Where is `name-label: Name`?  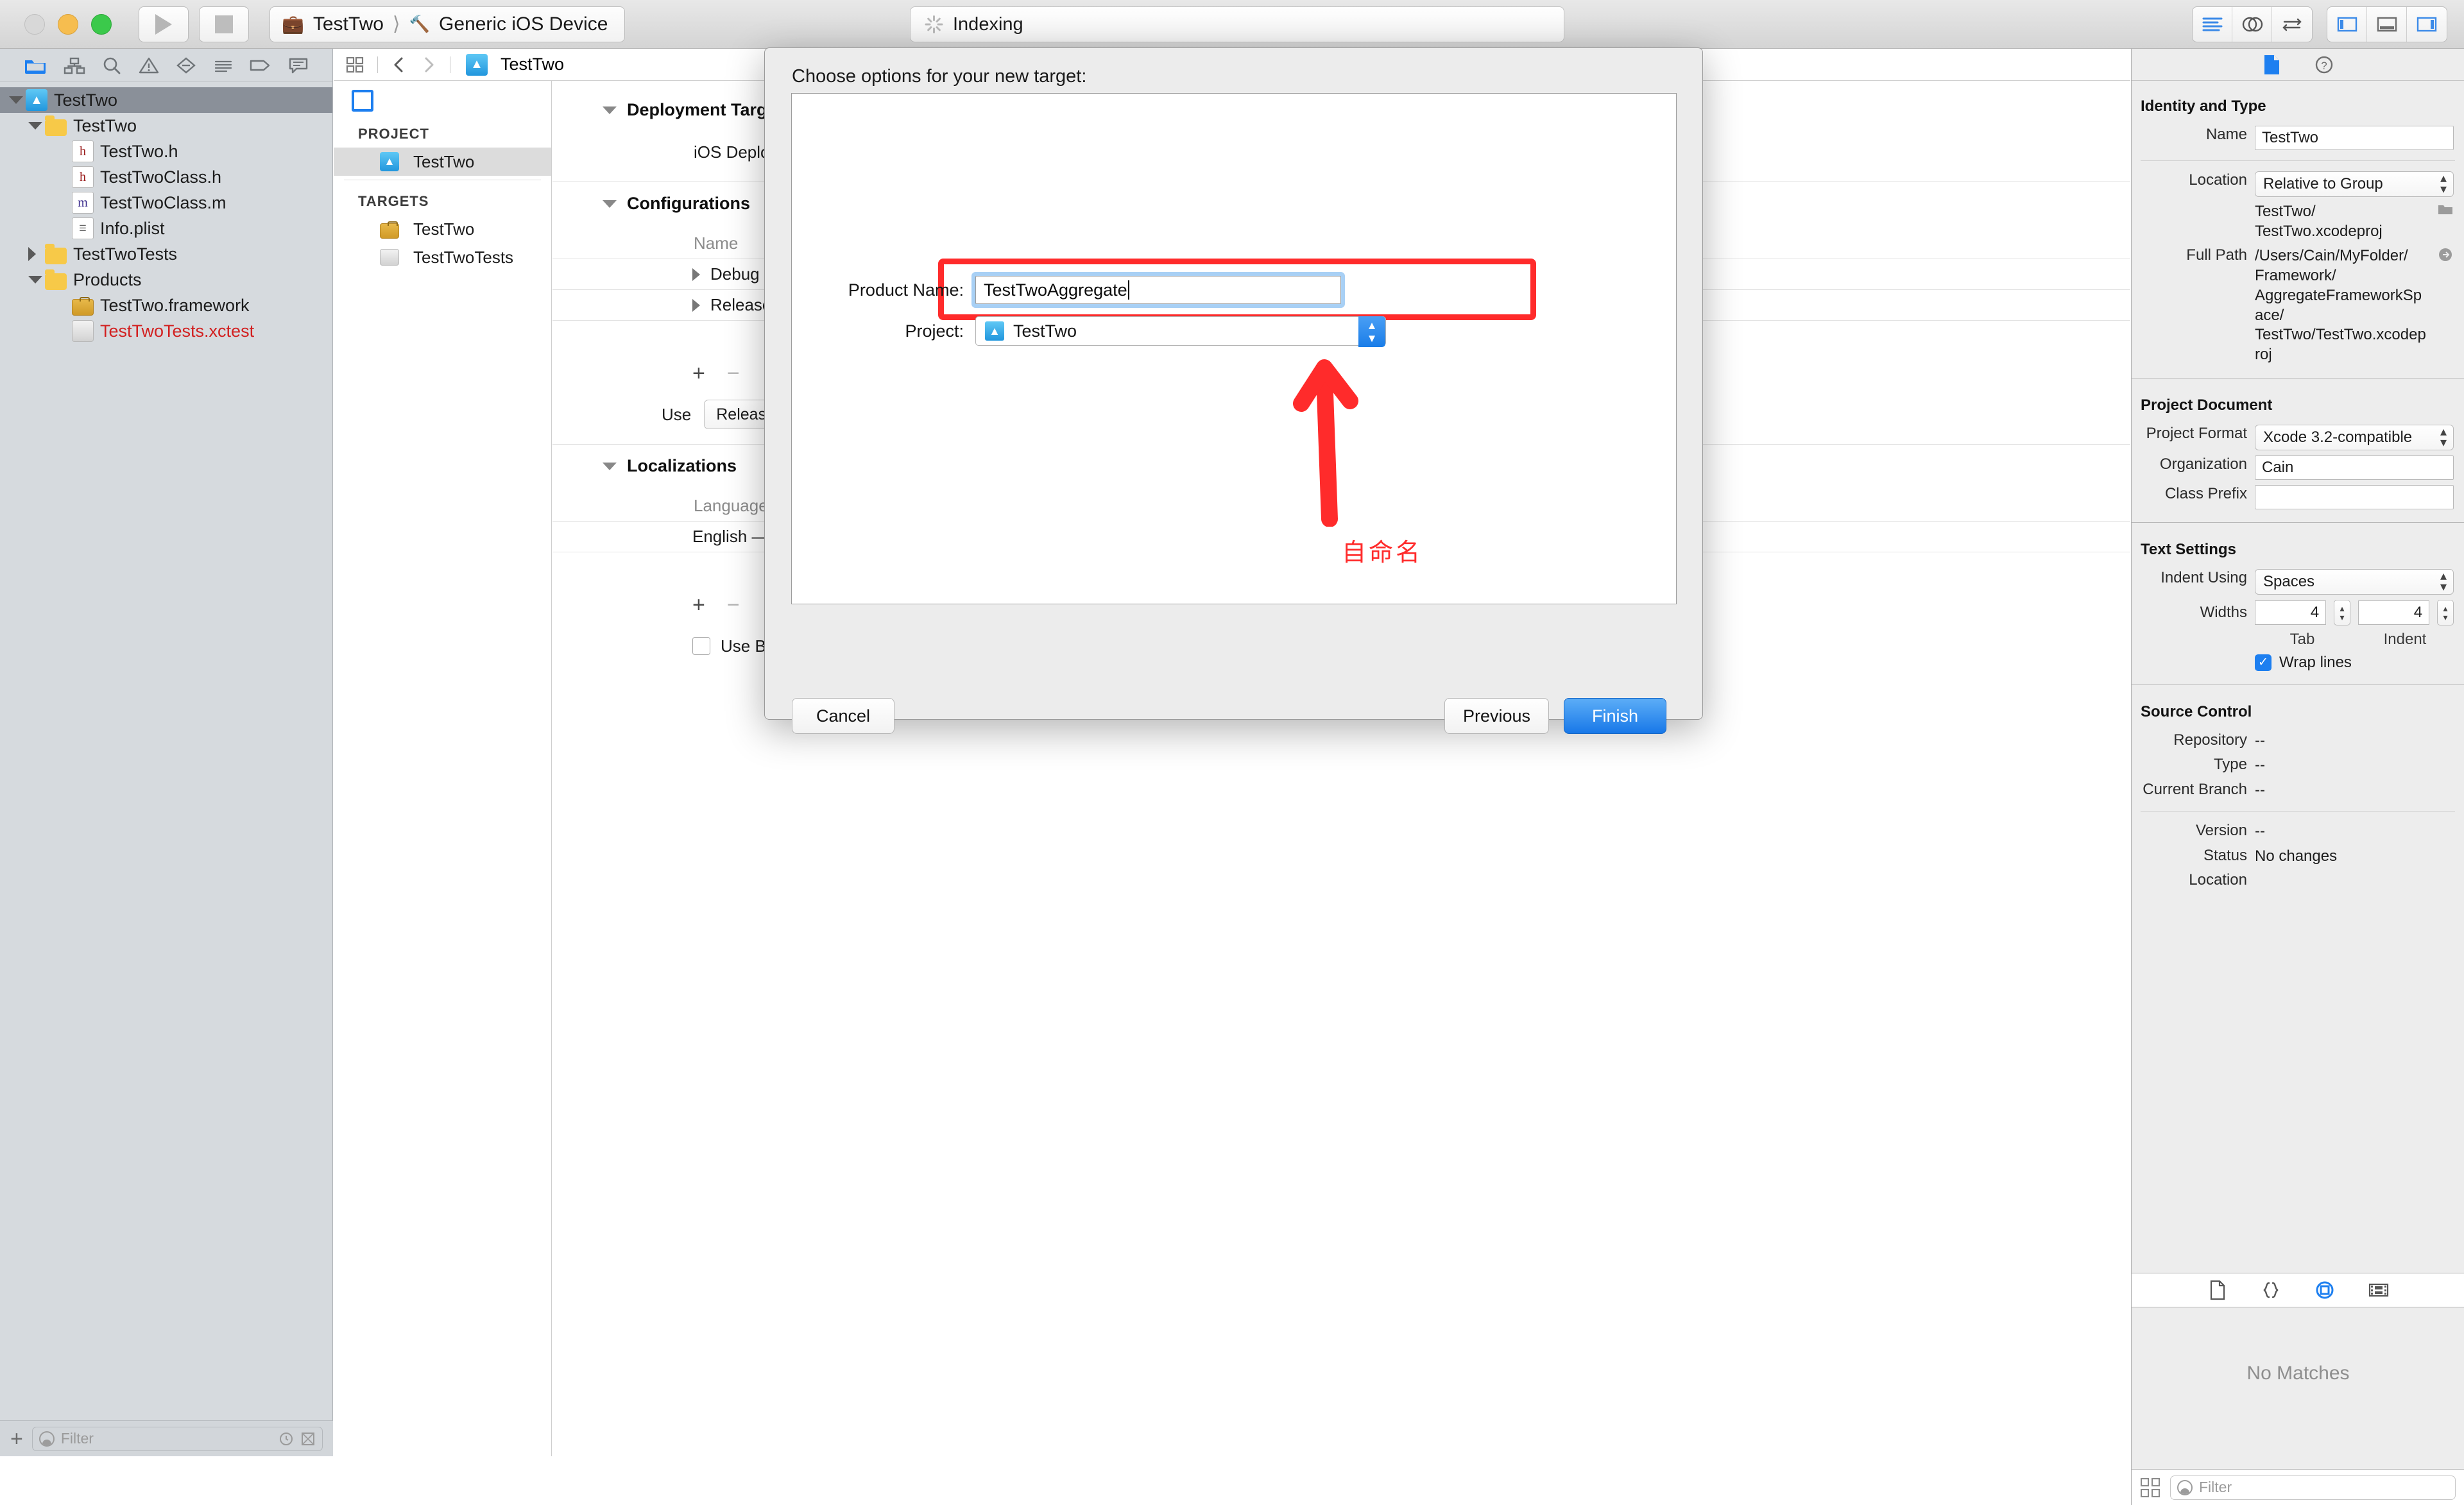
name-label: Name is located at coordinates (2226, 134).